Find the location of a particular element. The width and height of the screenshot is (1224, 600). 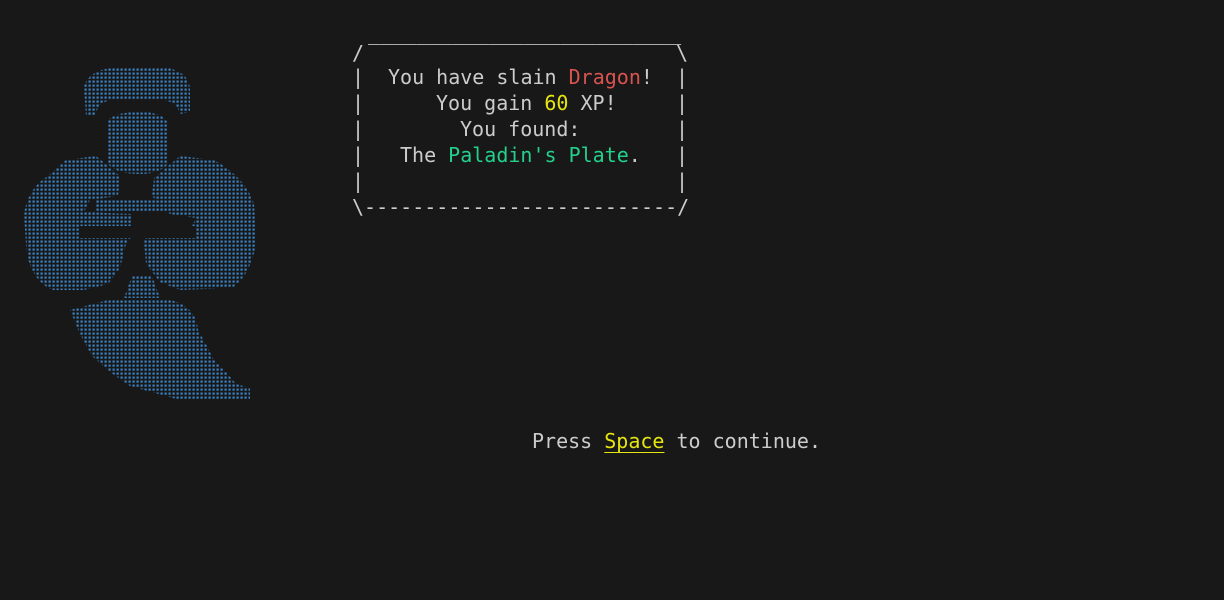

continue-prompt: Press Space to continue. is located at coordinates (676, 441).